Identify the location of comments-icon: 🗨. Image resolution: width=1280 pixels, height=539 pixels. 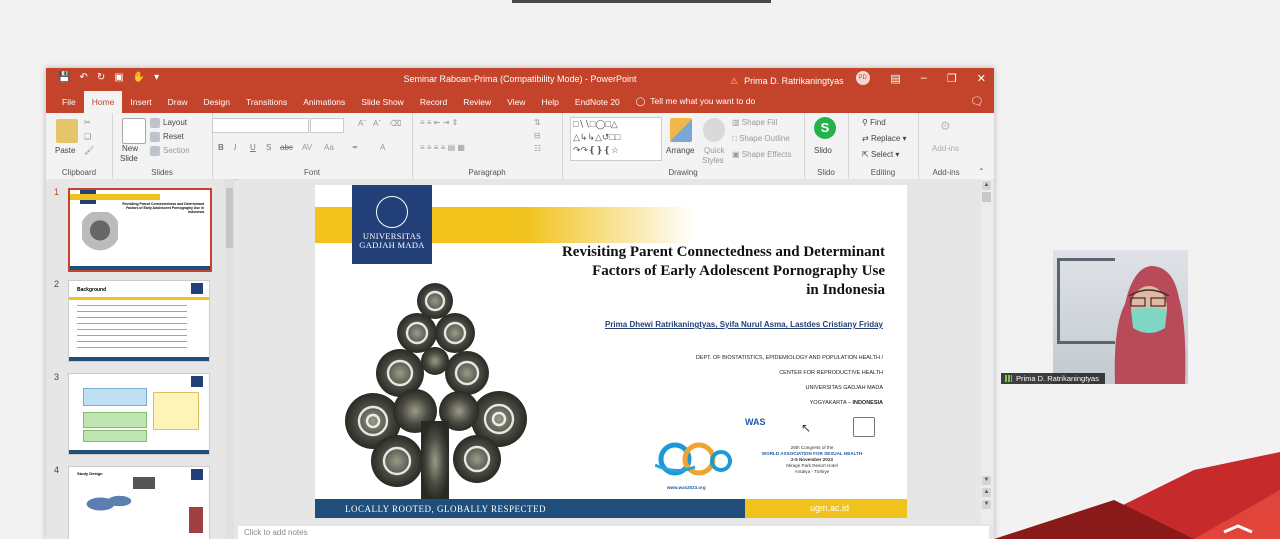
(977, 101).